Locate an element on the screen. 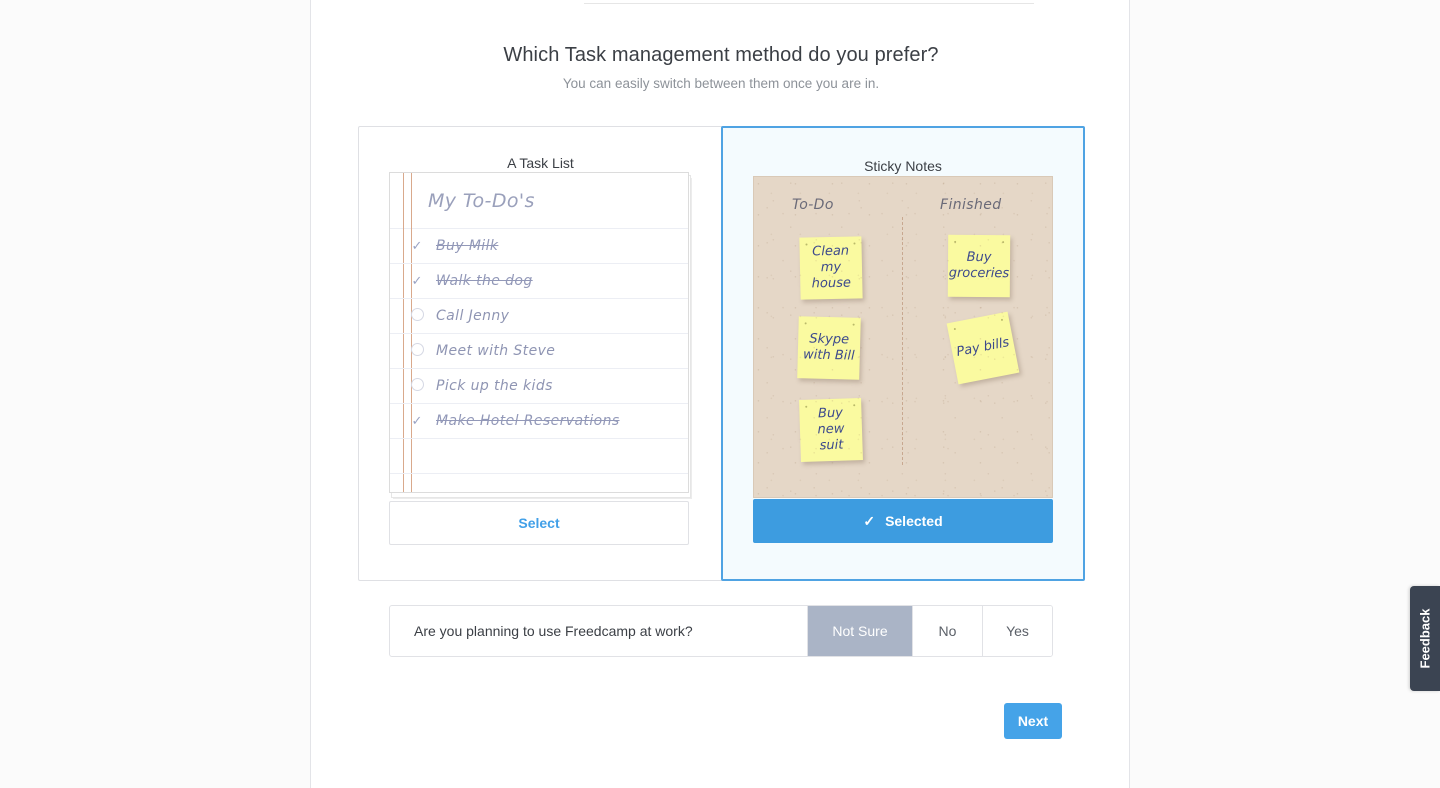 The image size is (1440, 788). task-row: ✓ Buy Milk is located at coordinates (539, 246).